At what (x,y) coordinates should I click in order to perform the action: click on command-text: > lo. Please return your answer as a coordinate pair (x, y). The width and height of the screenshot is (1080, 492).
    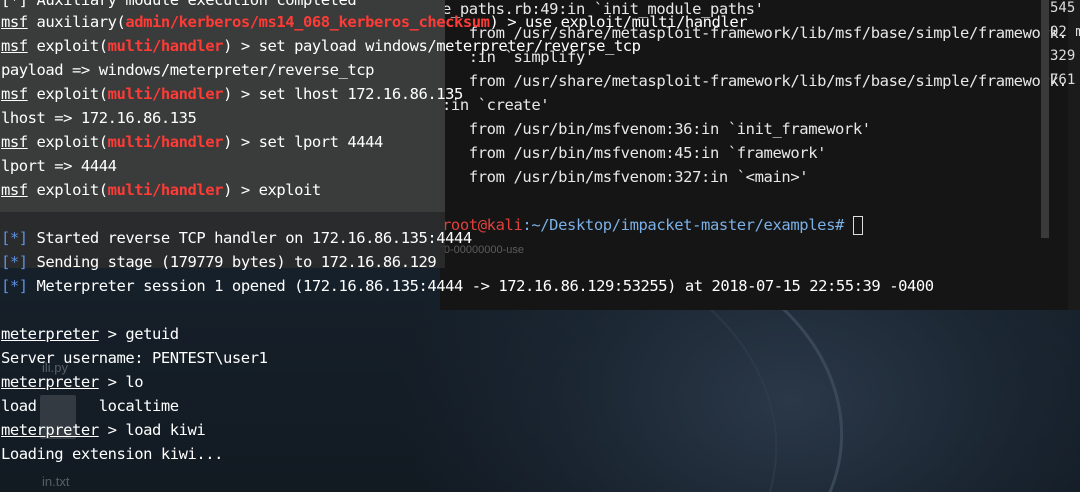
    Looking at the image, I should click on (121, 382).